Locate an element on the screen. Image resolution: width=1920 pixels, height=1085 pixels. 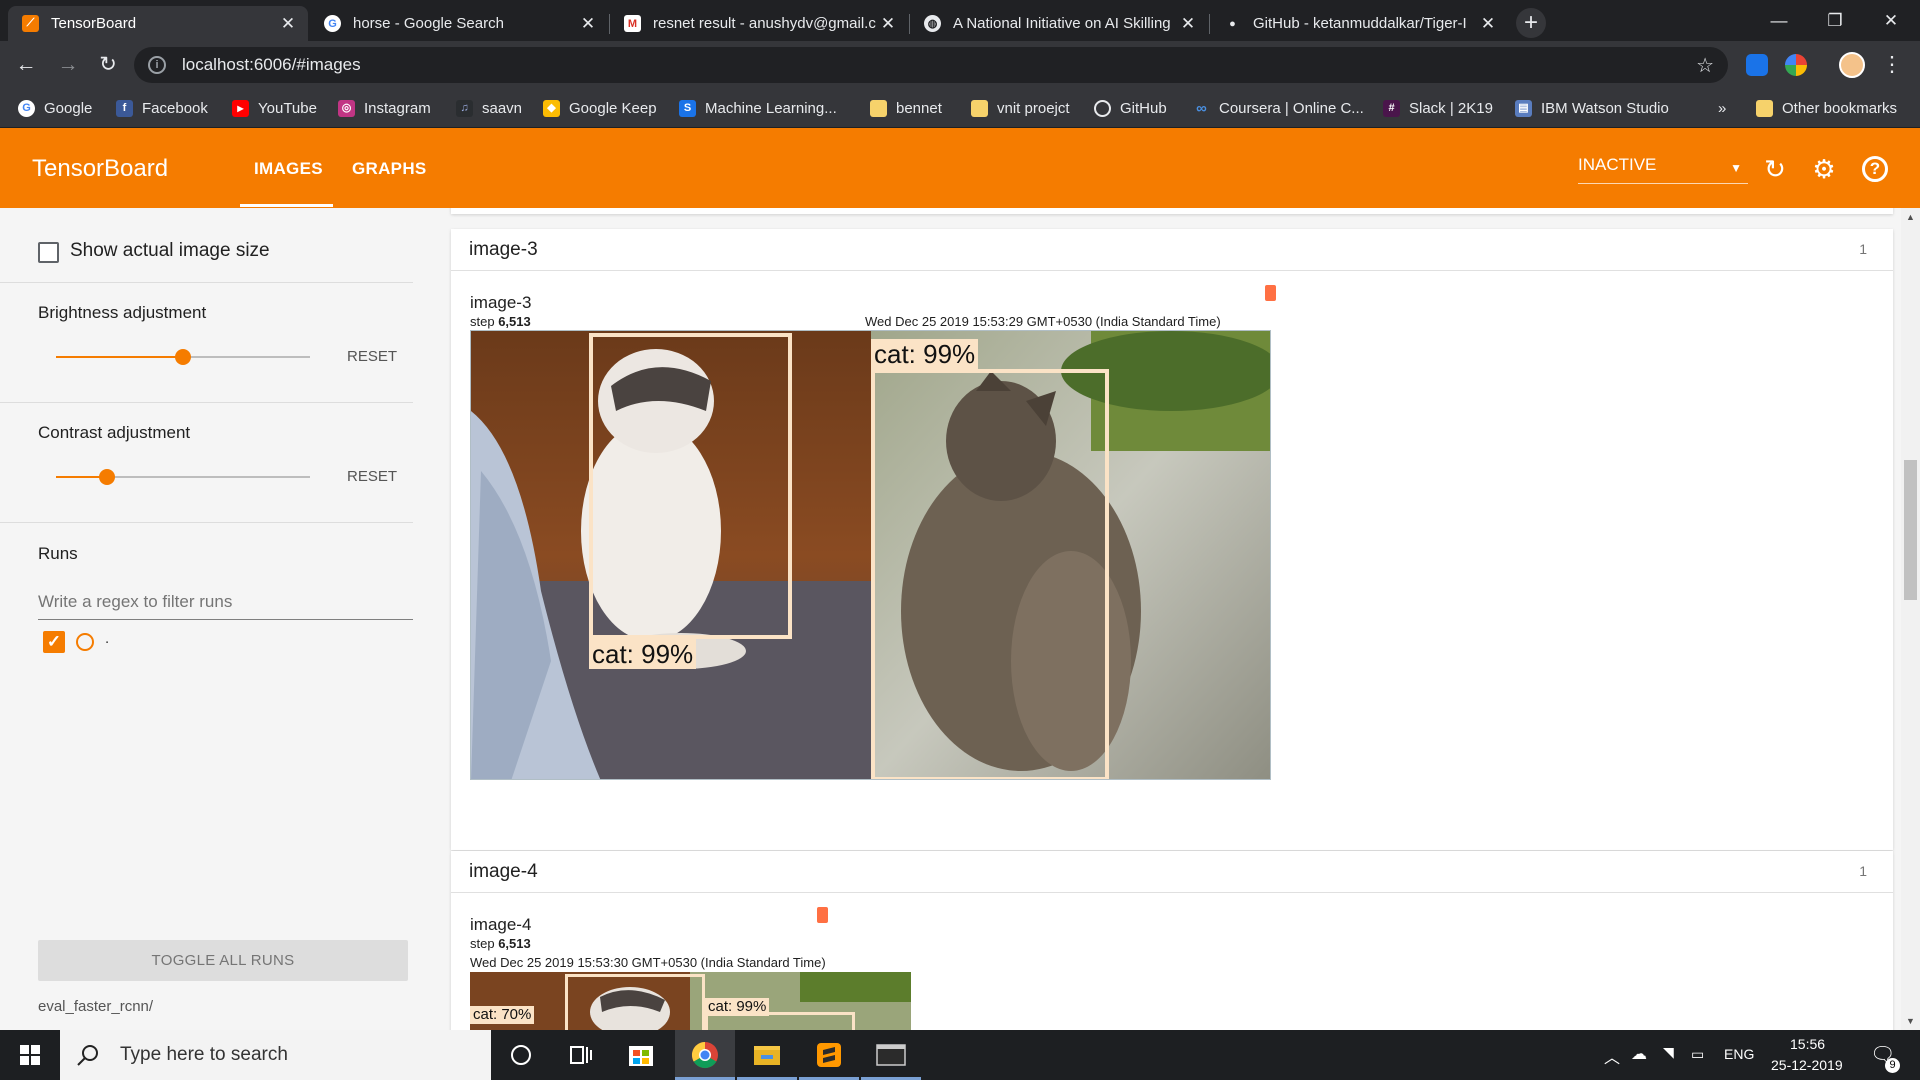
onedrive-cloud-icon: ☁ is located at coordinates (1639, 1054).